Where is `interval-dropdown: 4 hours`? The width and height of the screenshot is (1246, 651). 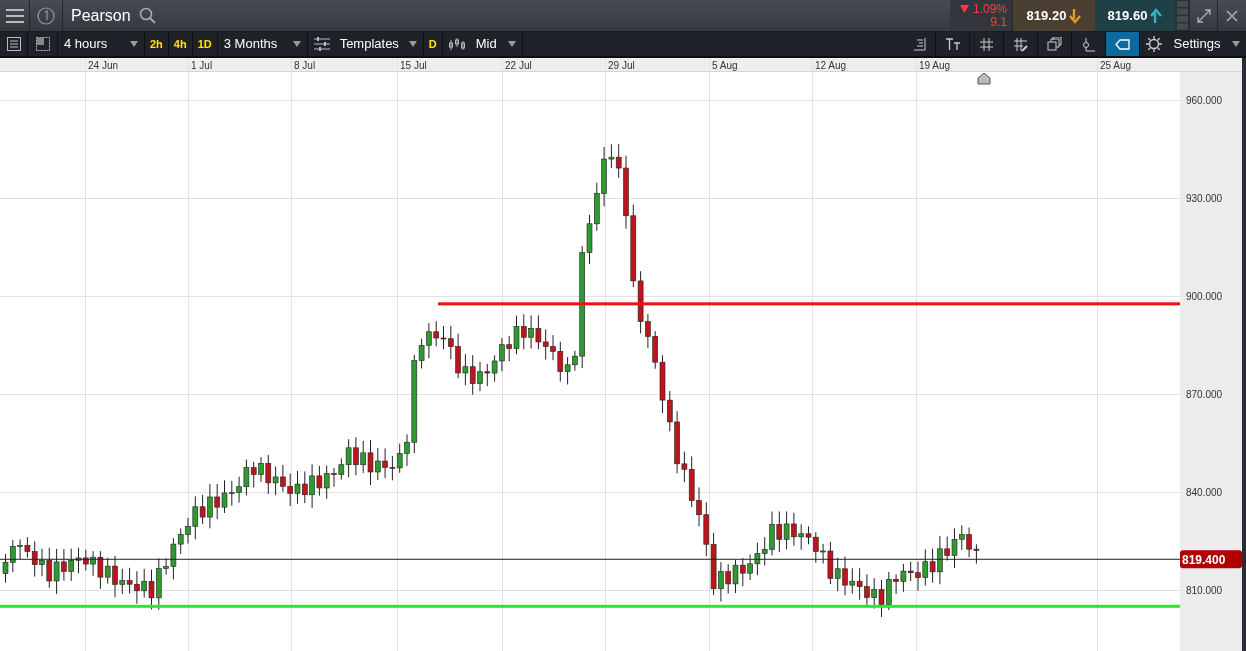
interval-dropdown: 4 hours is located at coordinates (101, 44).